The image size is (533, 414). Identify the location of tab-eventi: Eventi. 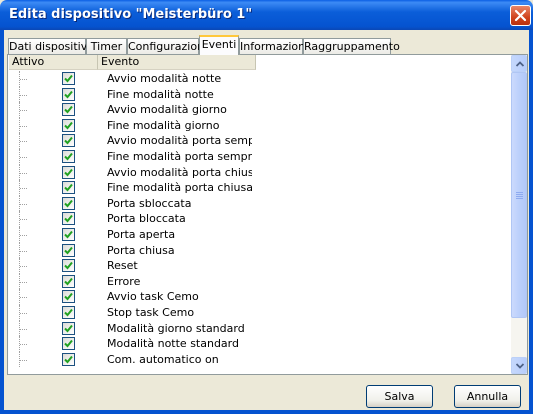
(219, 45).